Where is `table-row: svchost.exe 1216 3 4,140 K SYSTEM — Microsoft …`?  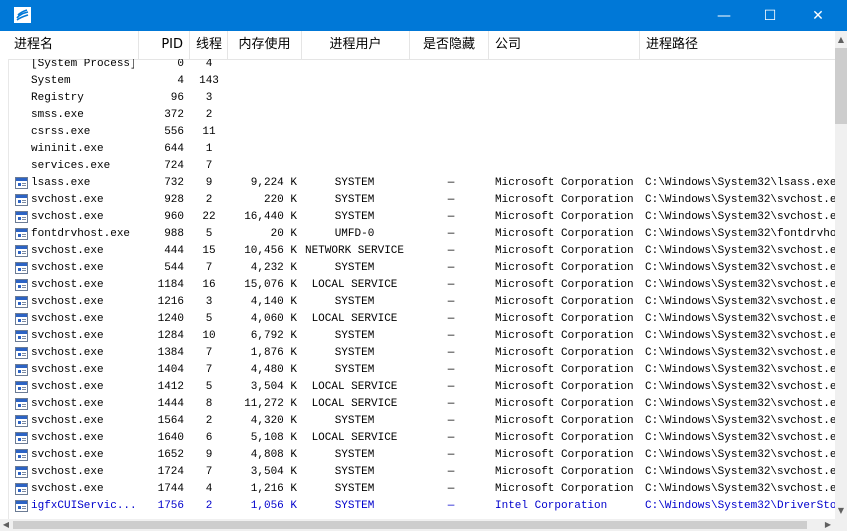
table-row: svchost.exe 1216 3 4,140 K SYSTEM — Microsoft … is located at coordinates (417, 302).